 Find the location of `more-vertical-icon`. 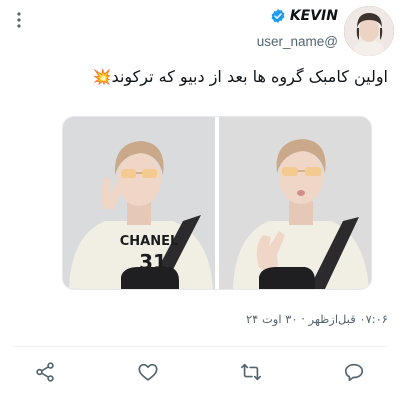

more-vertical-icon is located at coordinates (19, 20).